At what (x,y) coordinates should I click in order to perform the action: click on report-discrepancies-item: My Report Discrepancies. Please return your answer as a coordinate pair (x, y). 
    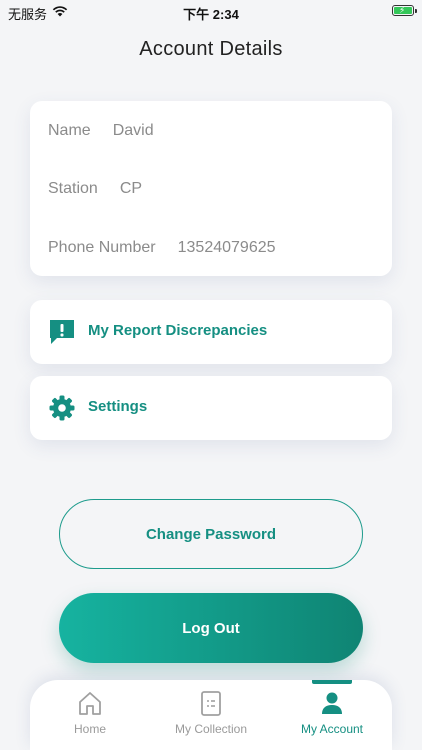
    Looking at the image, I should click on (211, 332).